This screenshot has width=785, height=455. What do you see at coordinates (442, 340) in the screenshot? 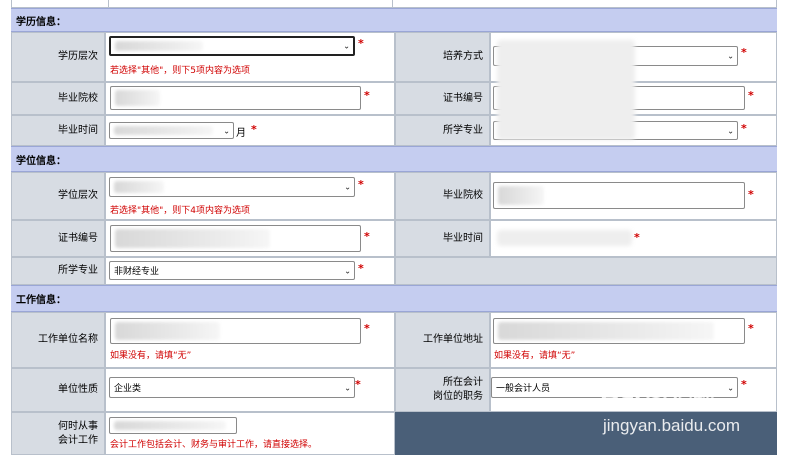
I see `unit-address-label: 工作单位地址` at bounding box center [442, 340].